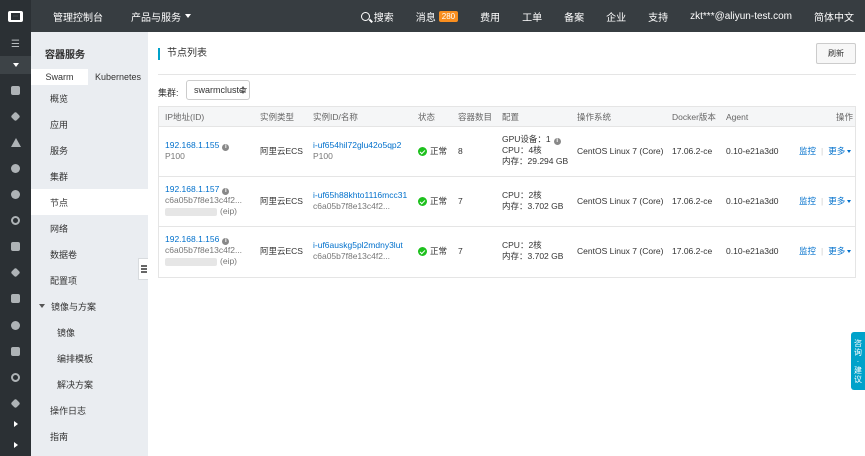 This screenshot has width=865, height=456. Describe the element at coordinates (15, 90) in the screenshot. I see `list-icon` at that location.